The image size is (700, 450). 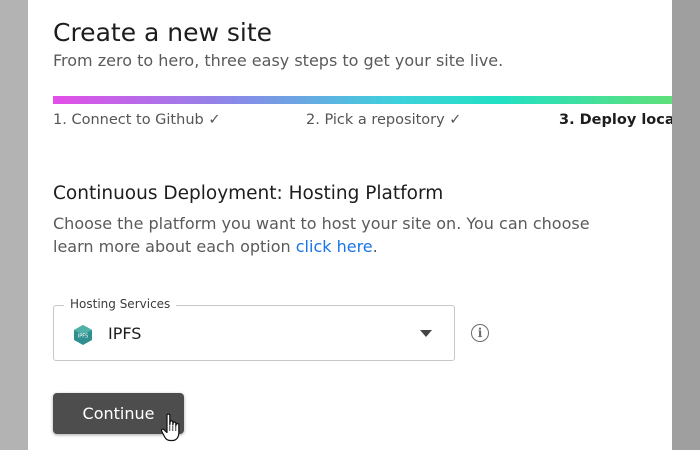 I want to click on ipfs-icon: IPFS, so click(x=83, y=335).